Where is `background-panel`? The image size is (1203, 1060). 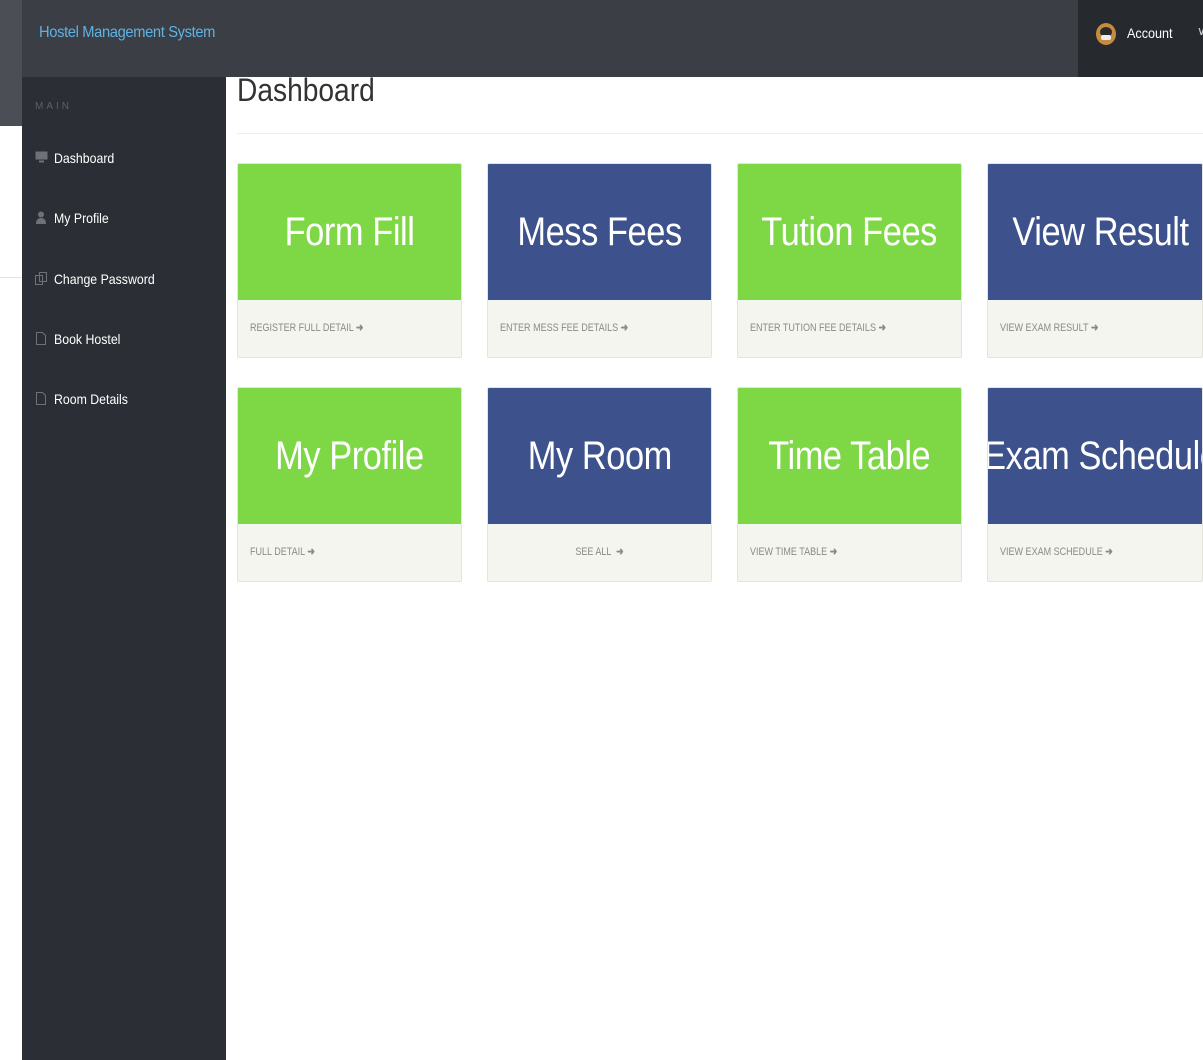 background-panel is located at coordinates (11, 202).